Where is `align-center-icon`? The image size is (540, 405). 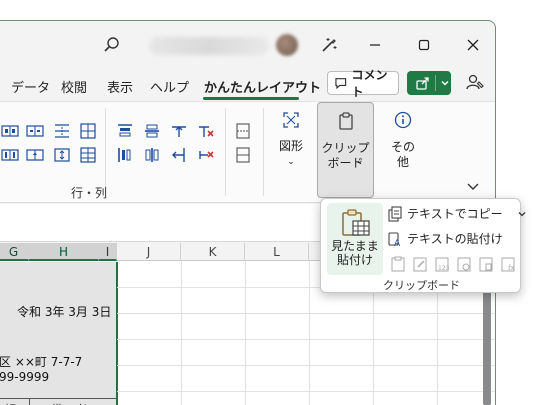 align-center-icon is located at coordinates (152, 155).